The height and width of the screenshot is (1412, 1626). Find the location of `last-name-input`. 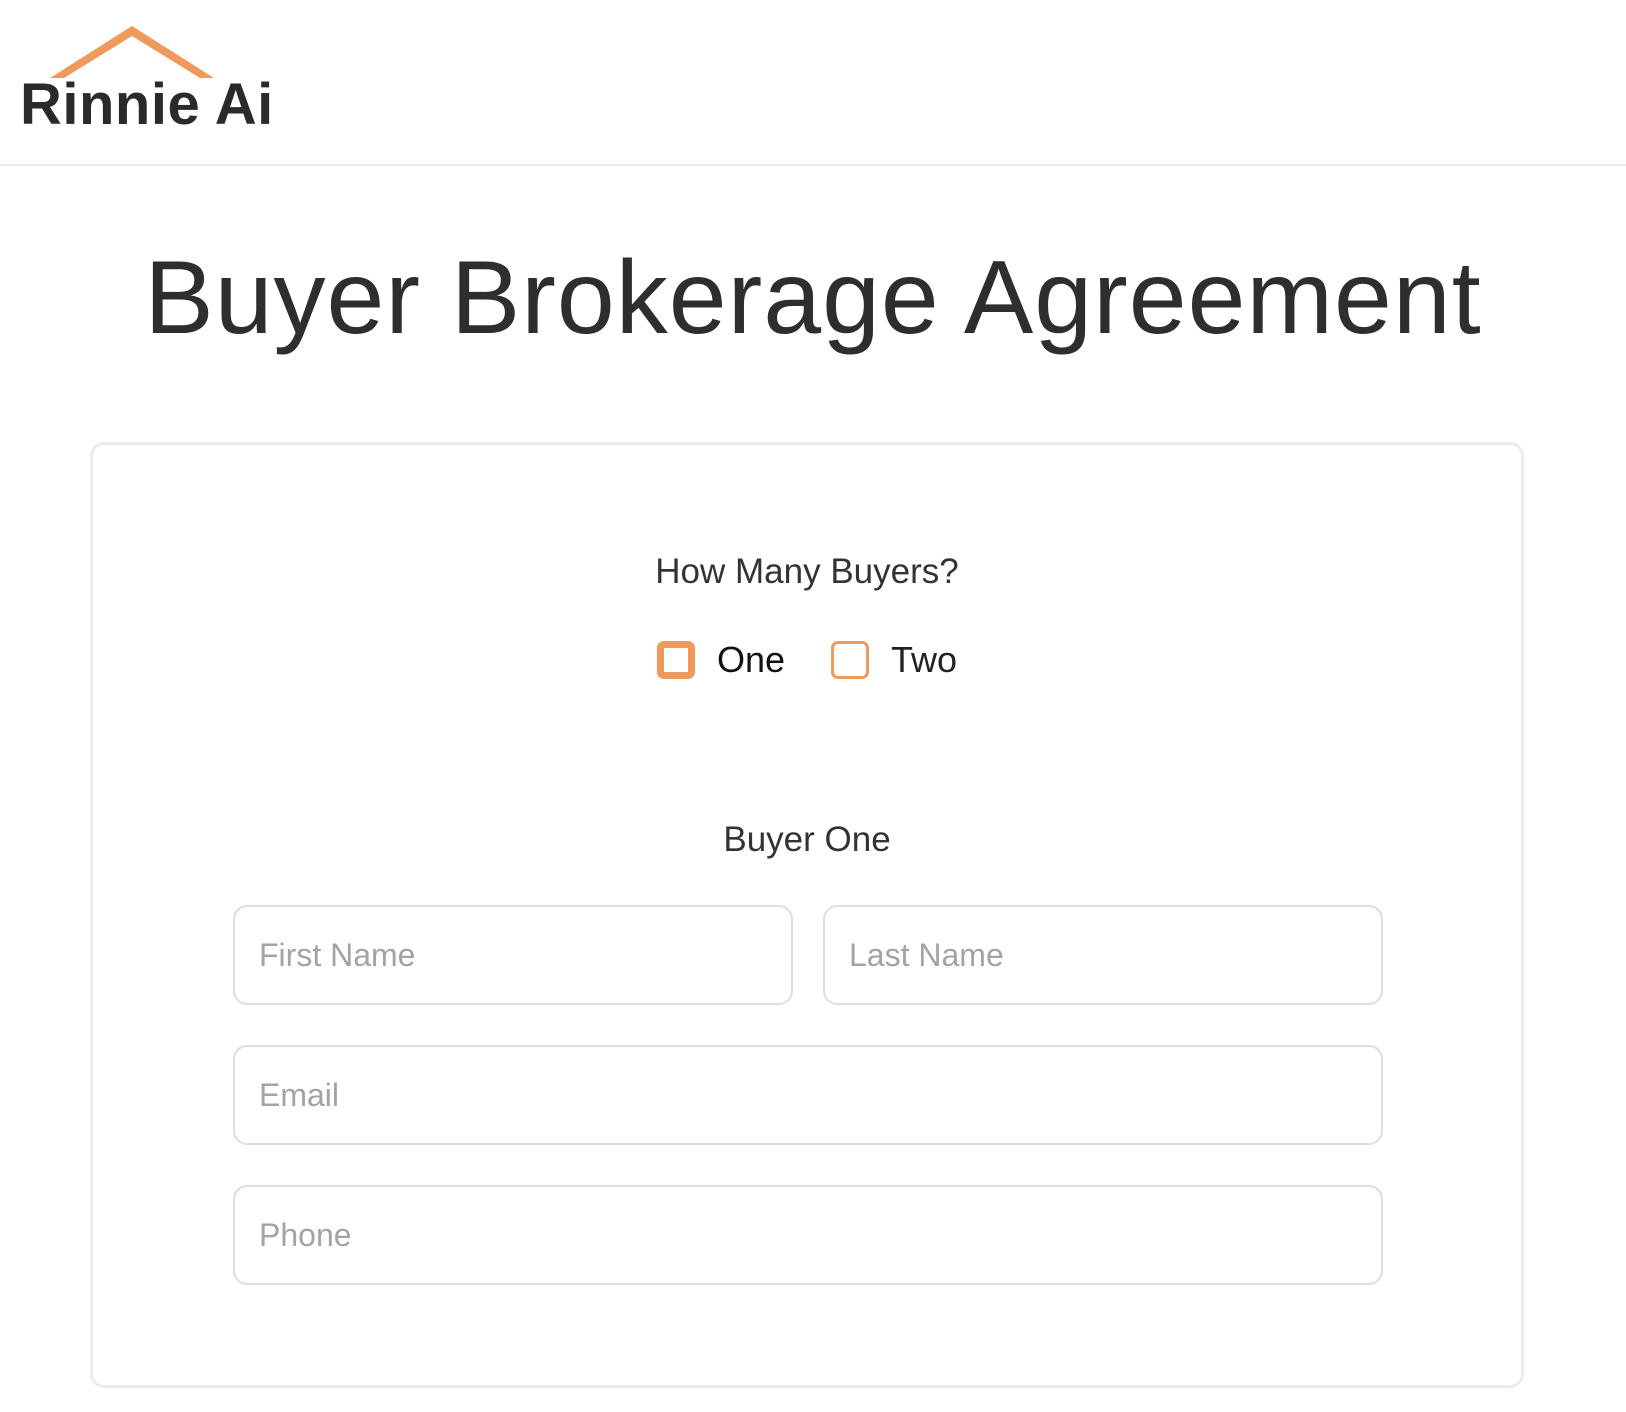

last-name-input is located at coordinates (1103, 955).